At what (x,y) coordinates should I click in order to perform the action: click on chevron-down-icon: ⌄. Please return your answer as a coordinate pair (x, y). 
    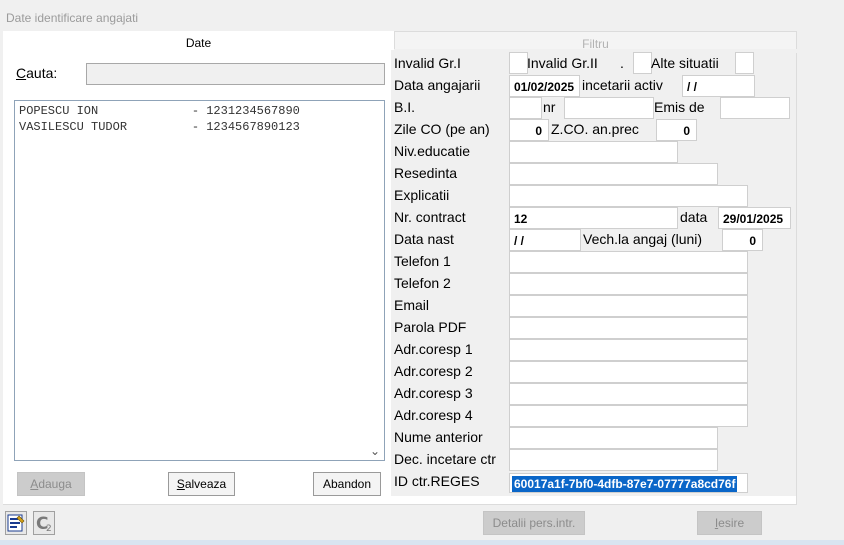
    Looking at the image, I should click on (375, 451).